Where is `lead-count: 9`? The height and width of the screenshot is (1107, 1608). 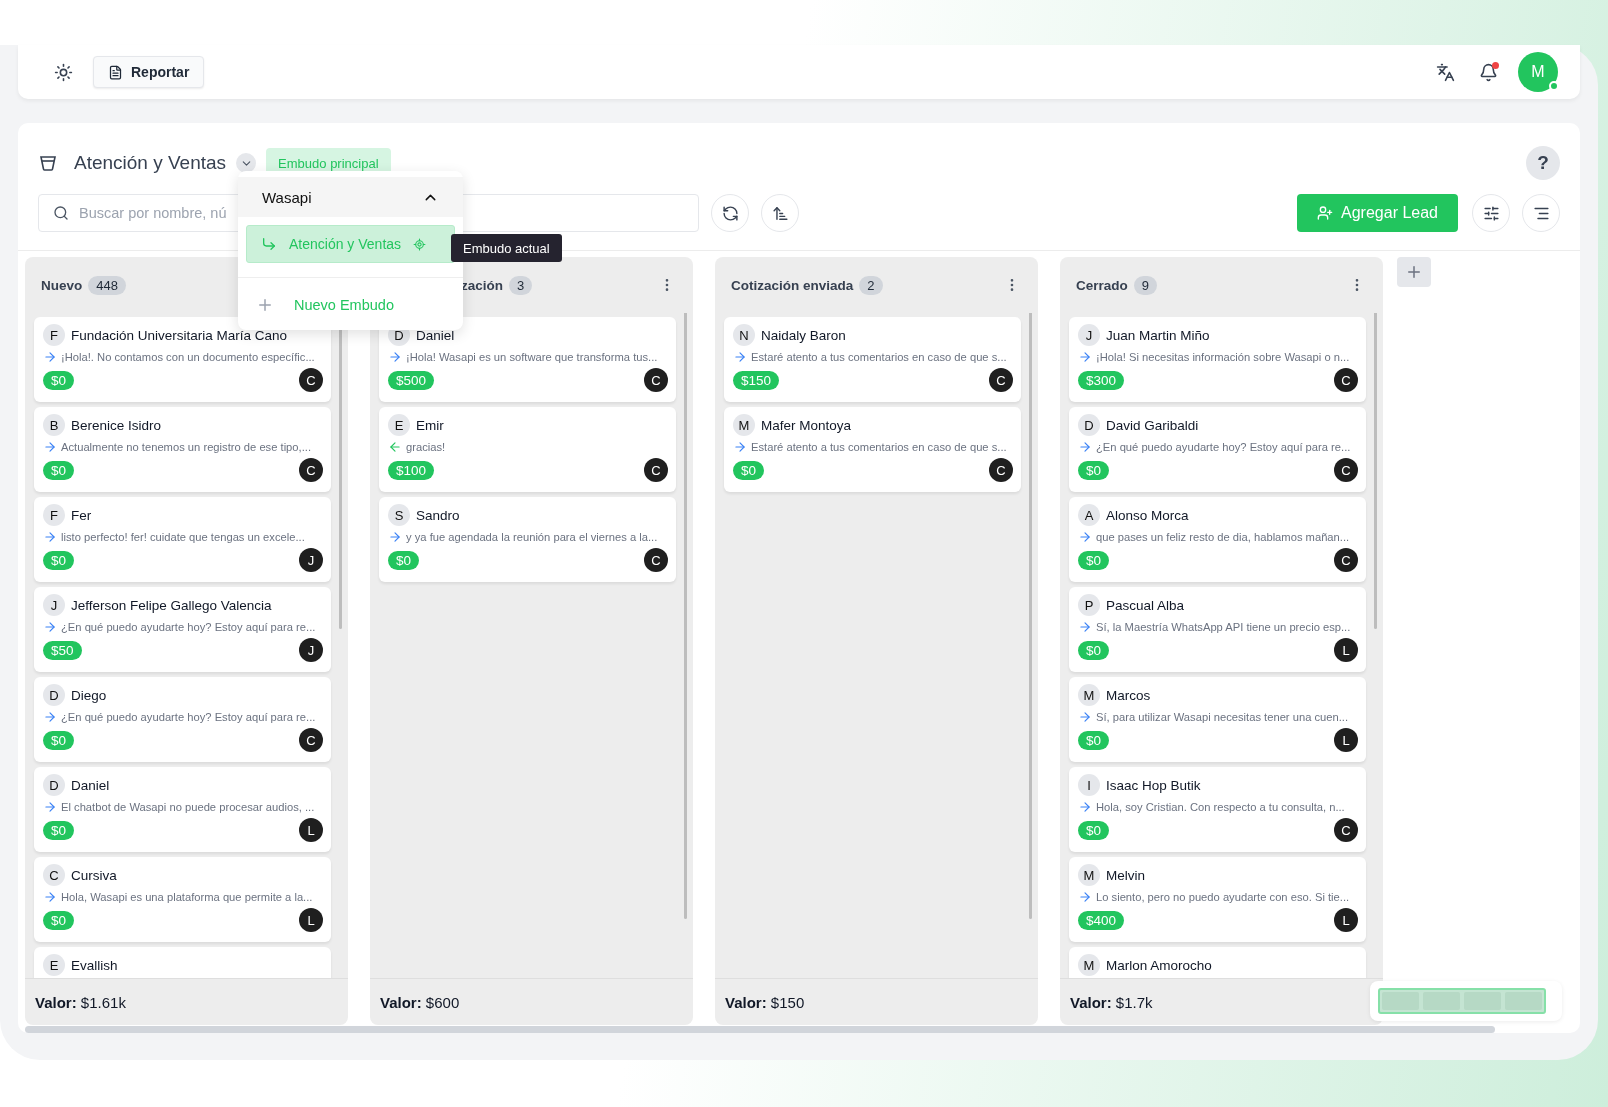 lead-count: 9 is located at coordinates (1145, 285).